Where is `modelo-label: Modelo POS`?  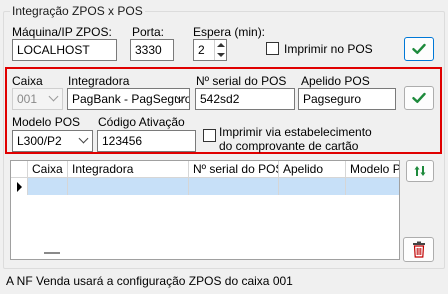 modelo-label: Modelo POS is located at coordinates (46, 122).